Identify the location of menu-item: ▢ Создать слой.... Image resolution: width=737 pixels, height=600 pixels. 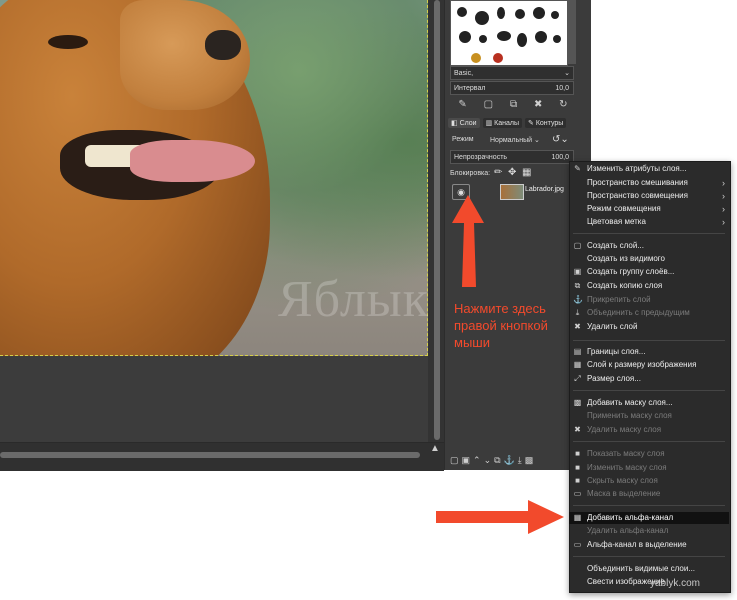
(649, 246).